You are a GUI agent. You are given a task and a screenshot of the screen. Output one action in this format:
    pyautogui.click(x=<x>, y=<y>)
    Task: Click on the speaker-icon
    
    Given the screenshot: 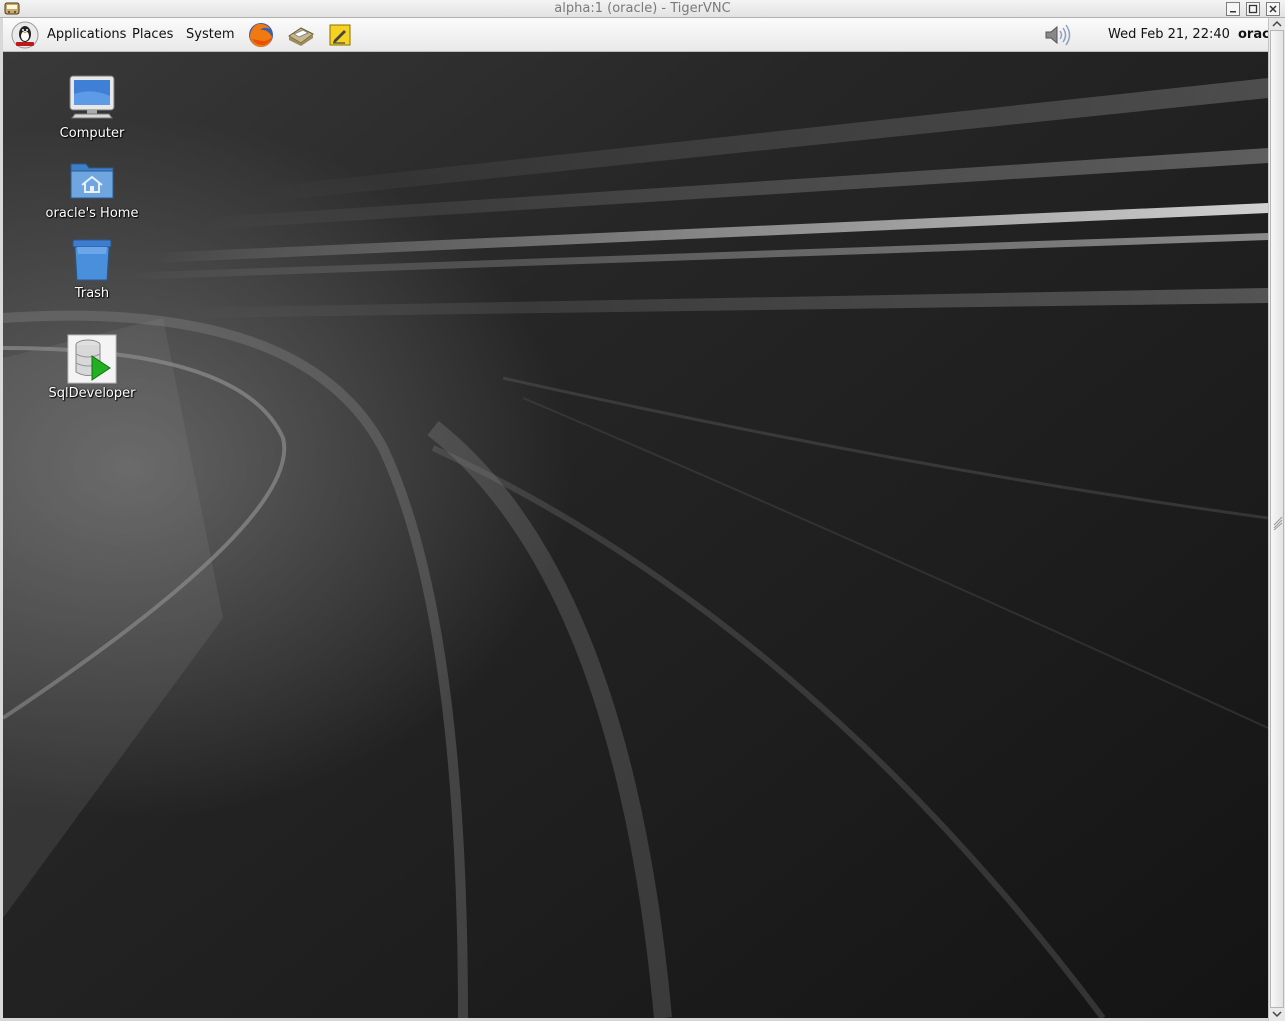 What is the action you would take?
    pyautogui.click(x=1058, y=35)
    